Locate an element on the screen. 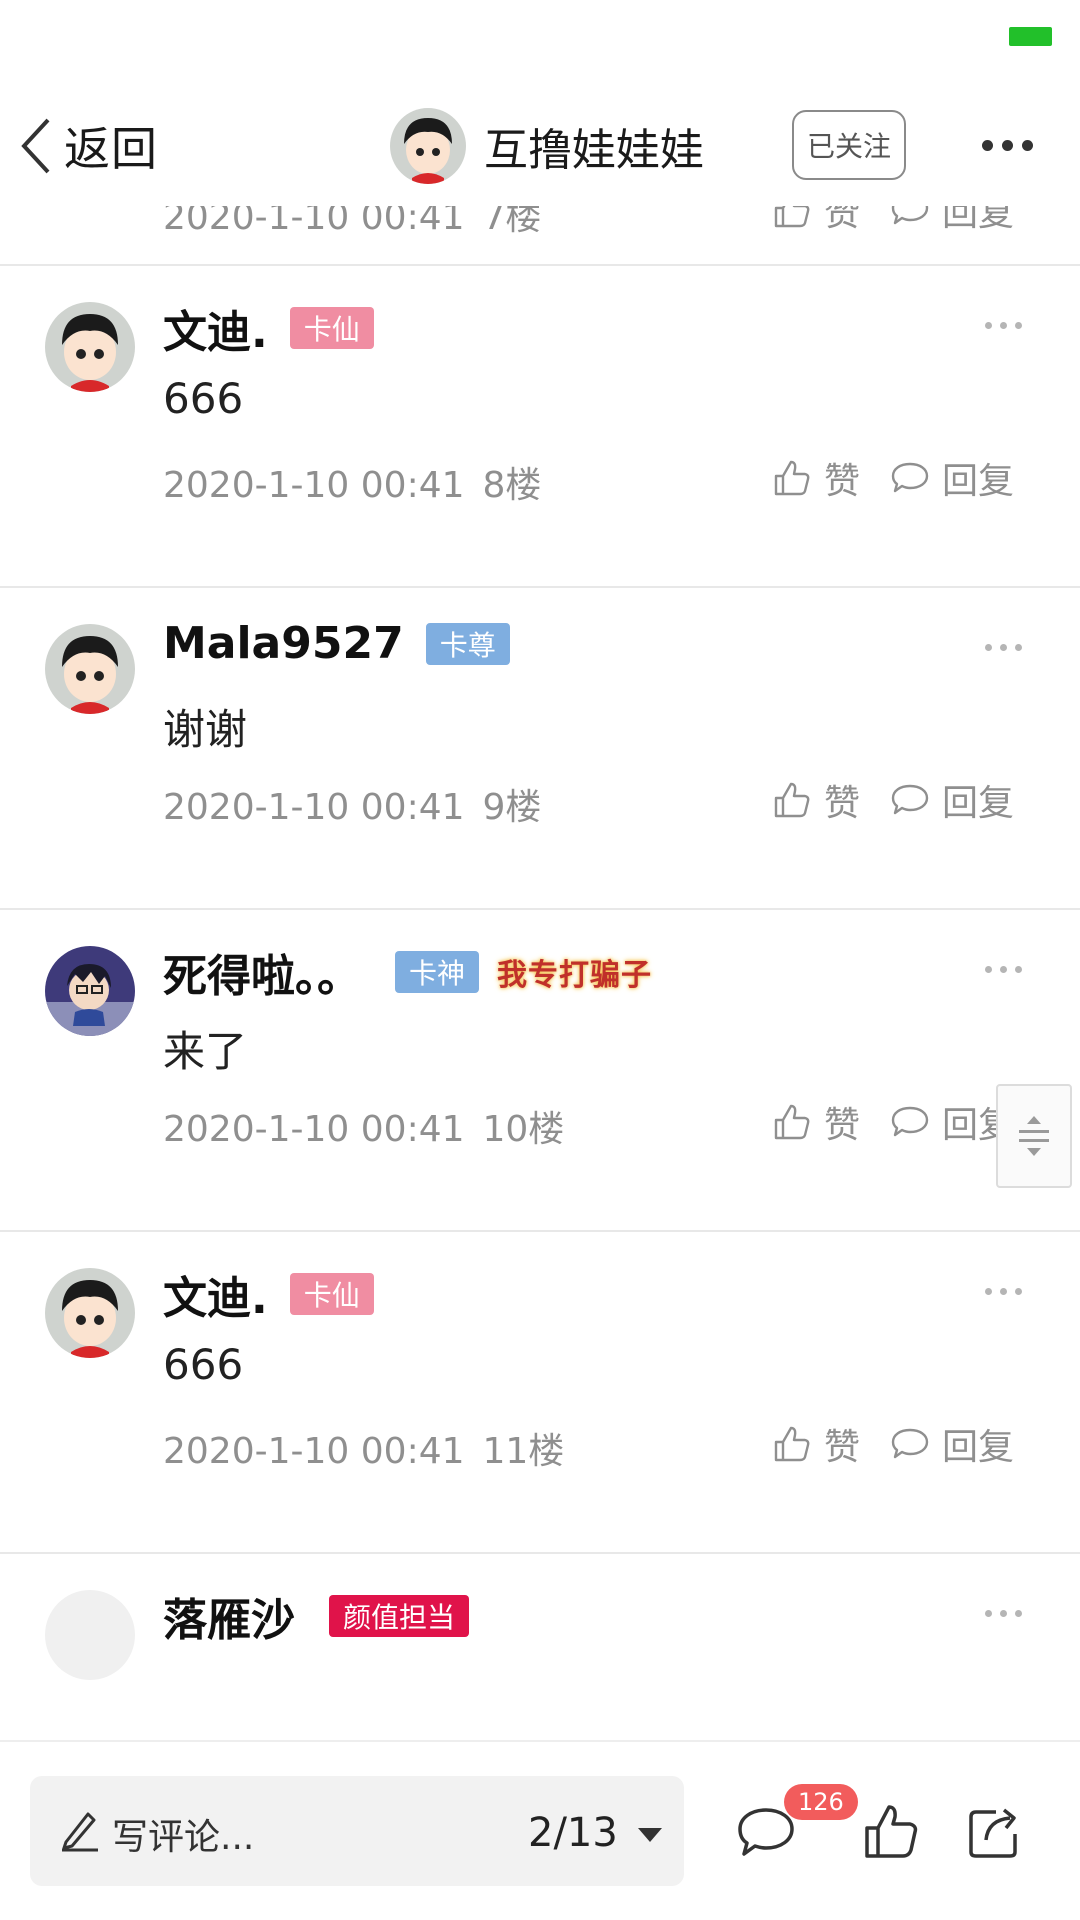  comment-meta: 2020-1-10 00:41 7楼 is located at coordinates (352, 223).